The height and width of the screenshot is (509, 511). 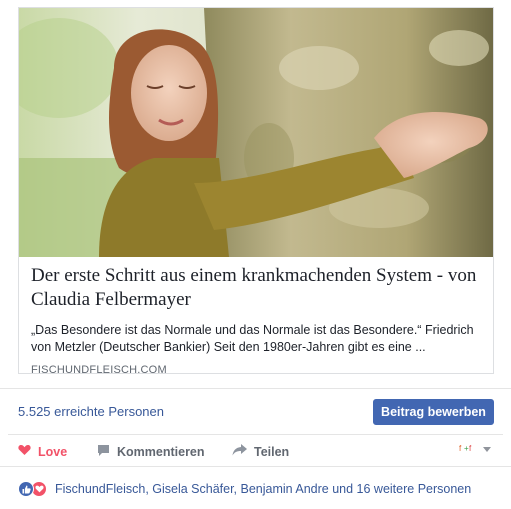 I want to click on like-reaction-icon, so click(x=26, y=489).